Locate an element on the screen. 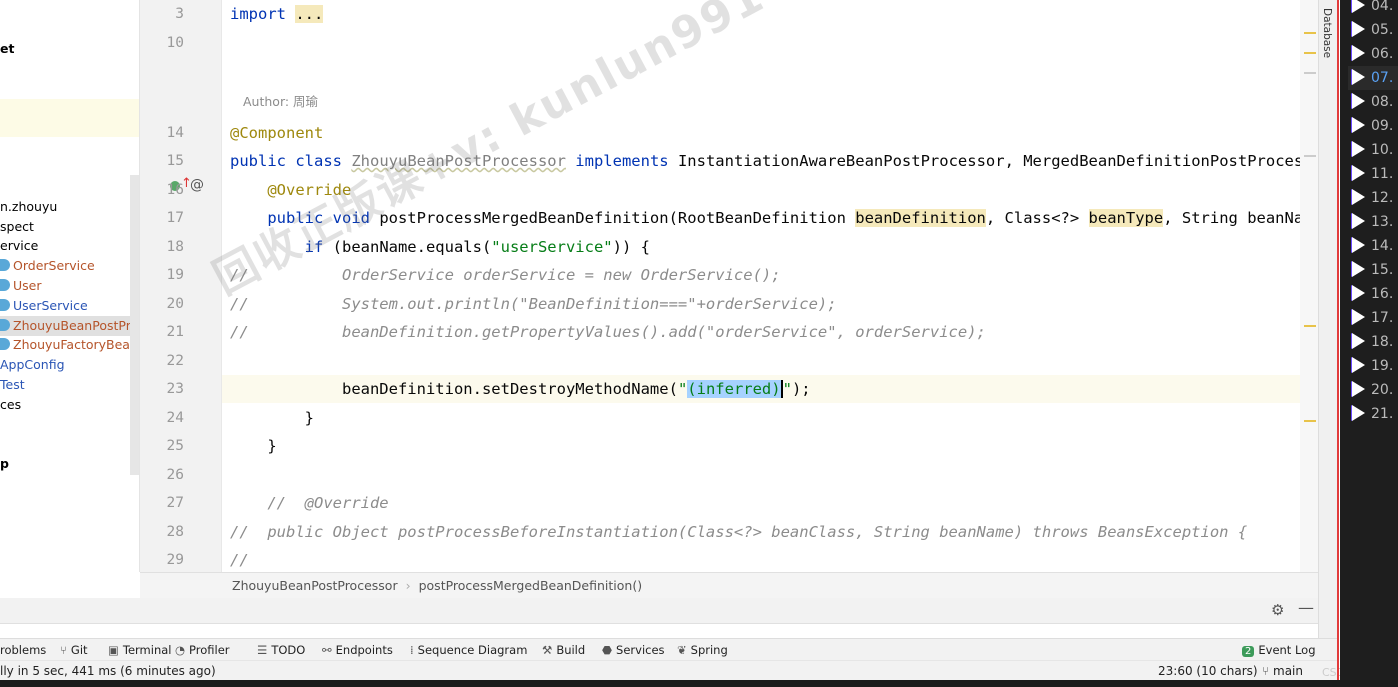 This screenshot has width=1398, height=687. tool-tab-roblems: roblems is located at coordinates (23, 650).